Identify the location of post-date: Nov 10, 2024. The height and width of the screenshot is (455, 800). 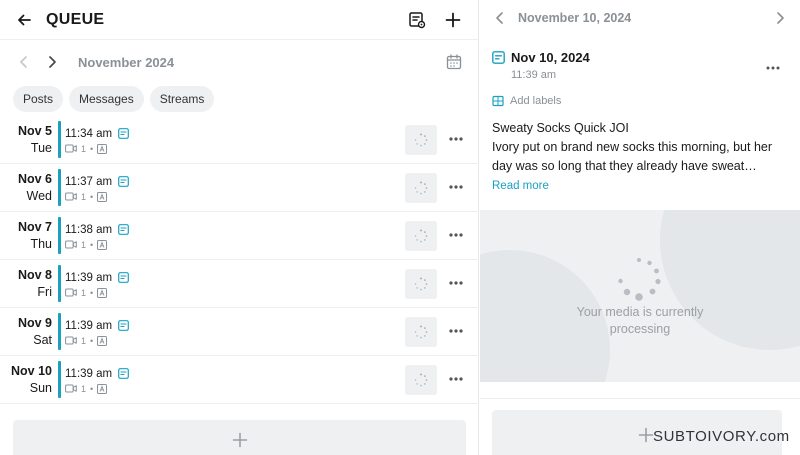
(550, 57).